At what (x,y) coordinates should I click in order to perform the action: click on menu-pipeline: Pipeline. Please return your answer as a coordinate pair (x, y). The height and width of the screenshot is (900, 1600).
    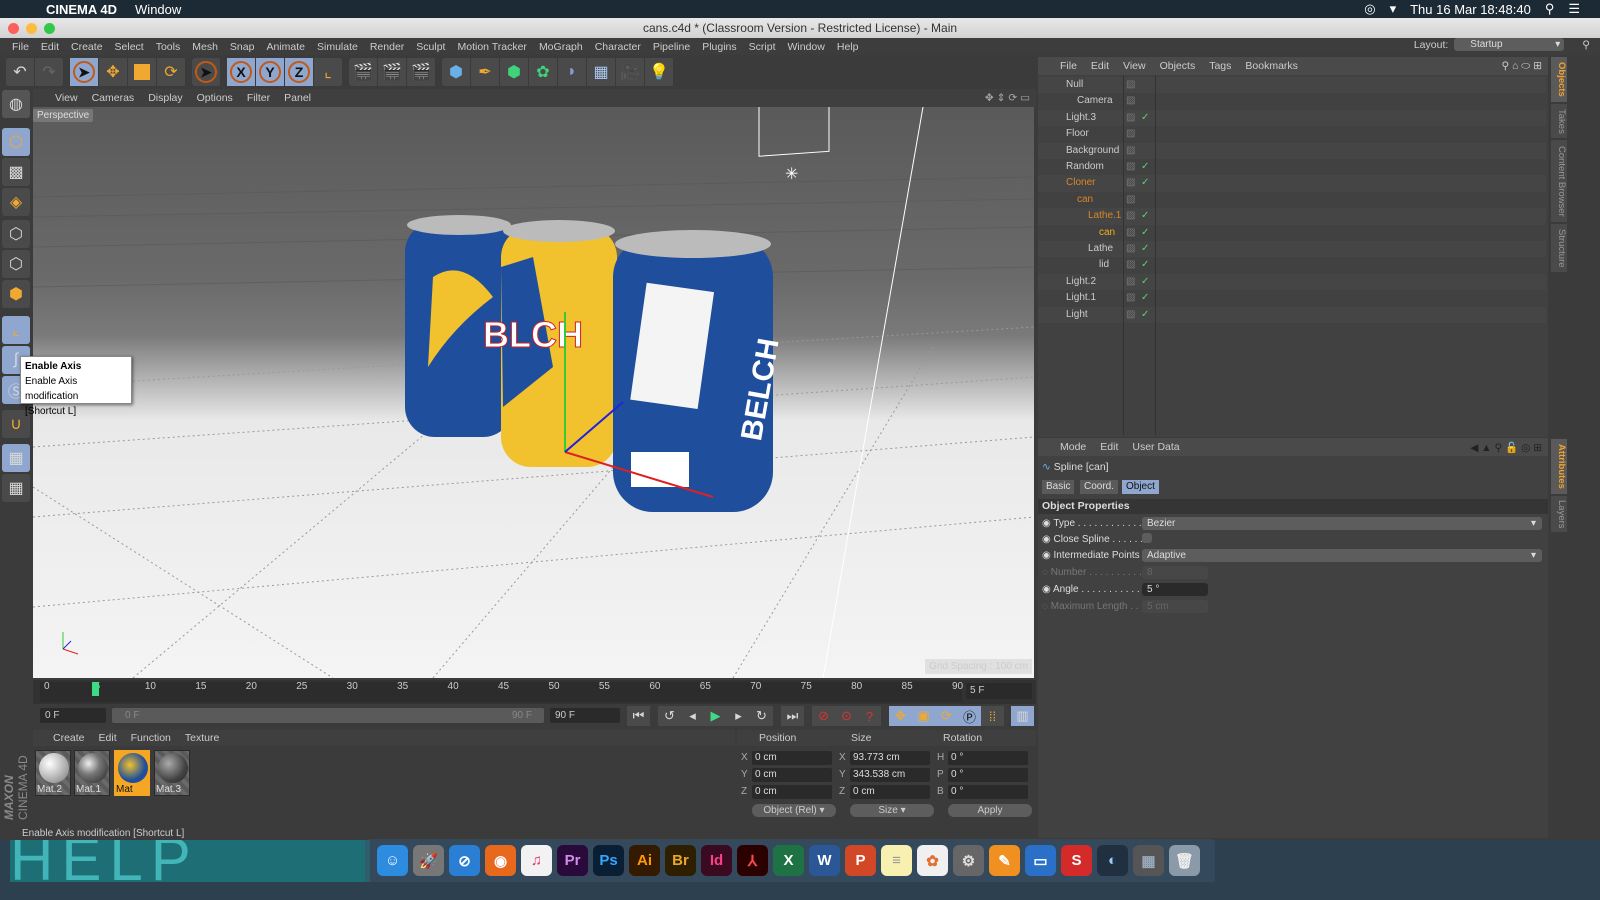
    Looking at the image, I should click on (671, 47).